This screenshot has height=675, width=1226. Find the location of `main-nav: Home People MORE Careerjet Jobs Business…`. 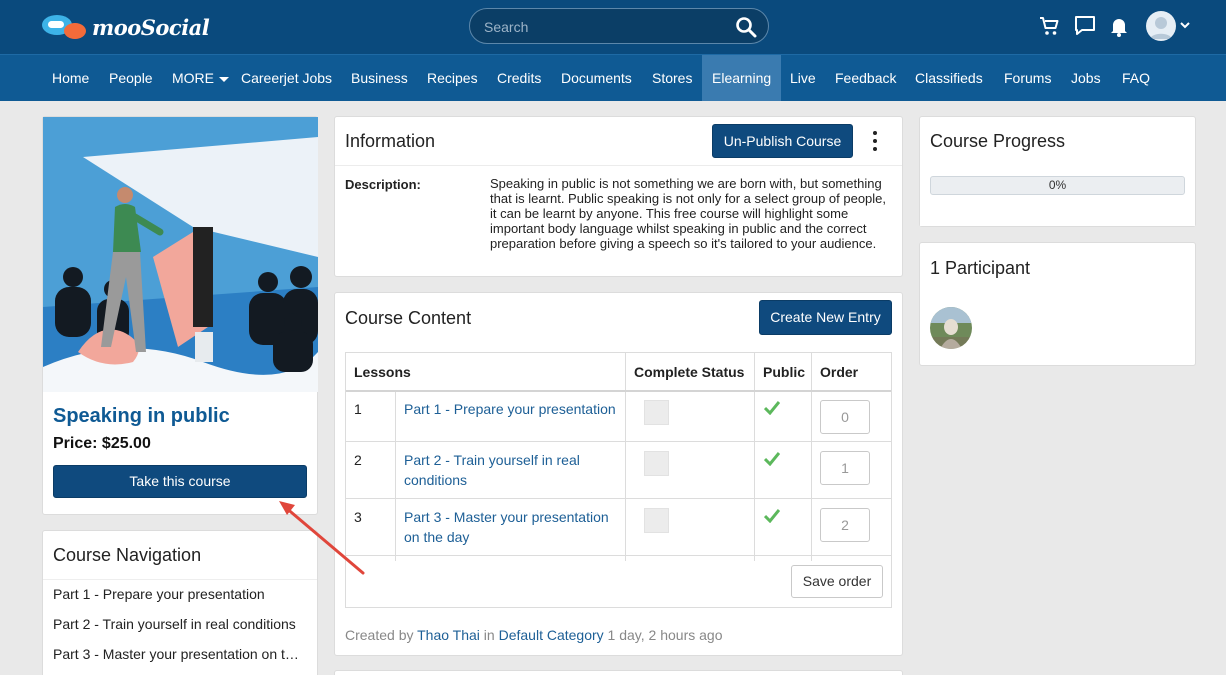

main-nav: Home People MORE Careerjet Jobs Business… is located at coordinates (613, 77).